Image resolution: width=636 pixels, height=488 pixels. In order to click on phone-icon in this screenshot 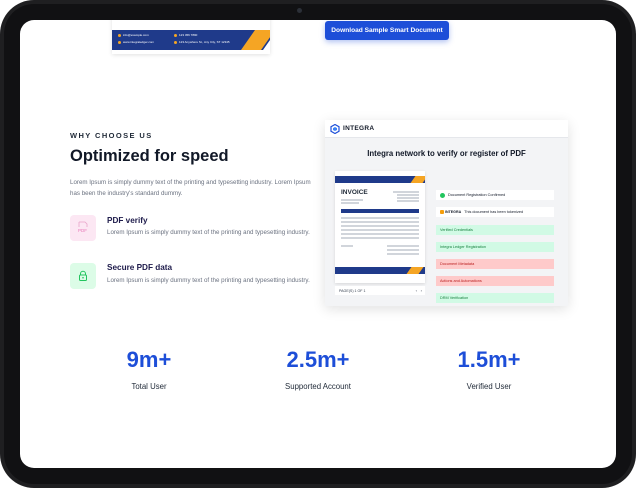, I will do `click(175, 35)`.